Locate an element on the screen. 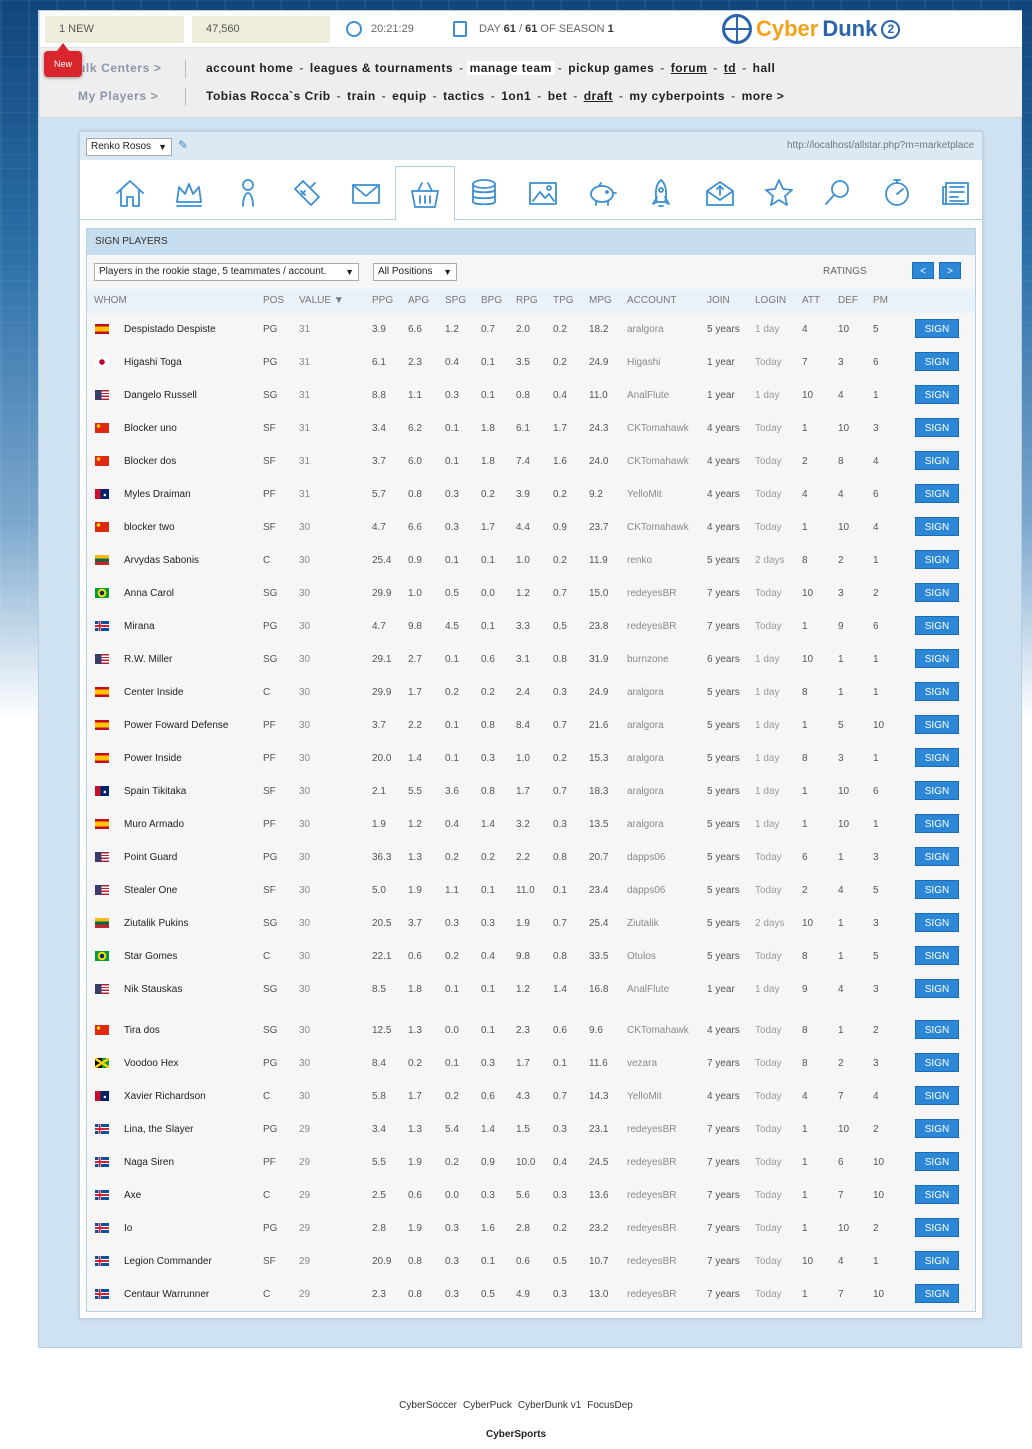 The image size is (1032, 1449). crown-icon is located at coordinates (189, 192).